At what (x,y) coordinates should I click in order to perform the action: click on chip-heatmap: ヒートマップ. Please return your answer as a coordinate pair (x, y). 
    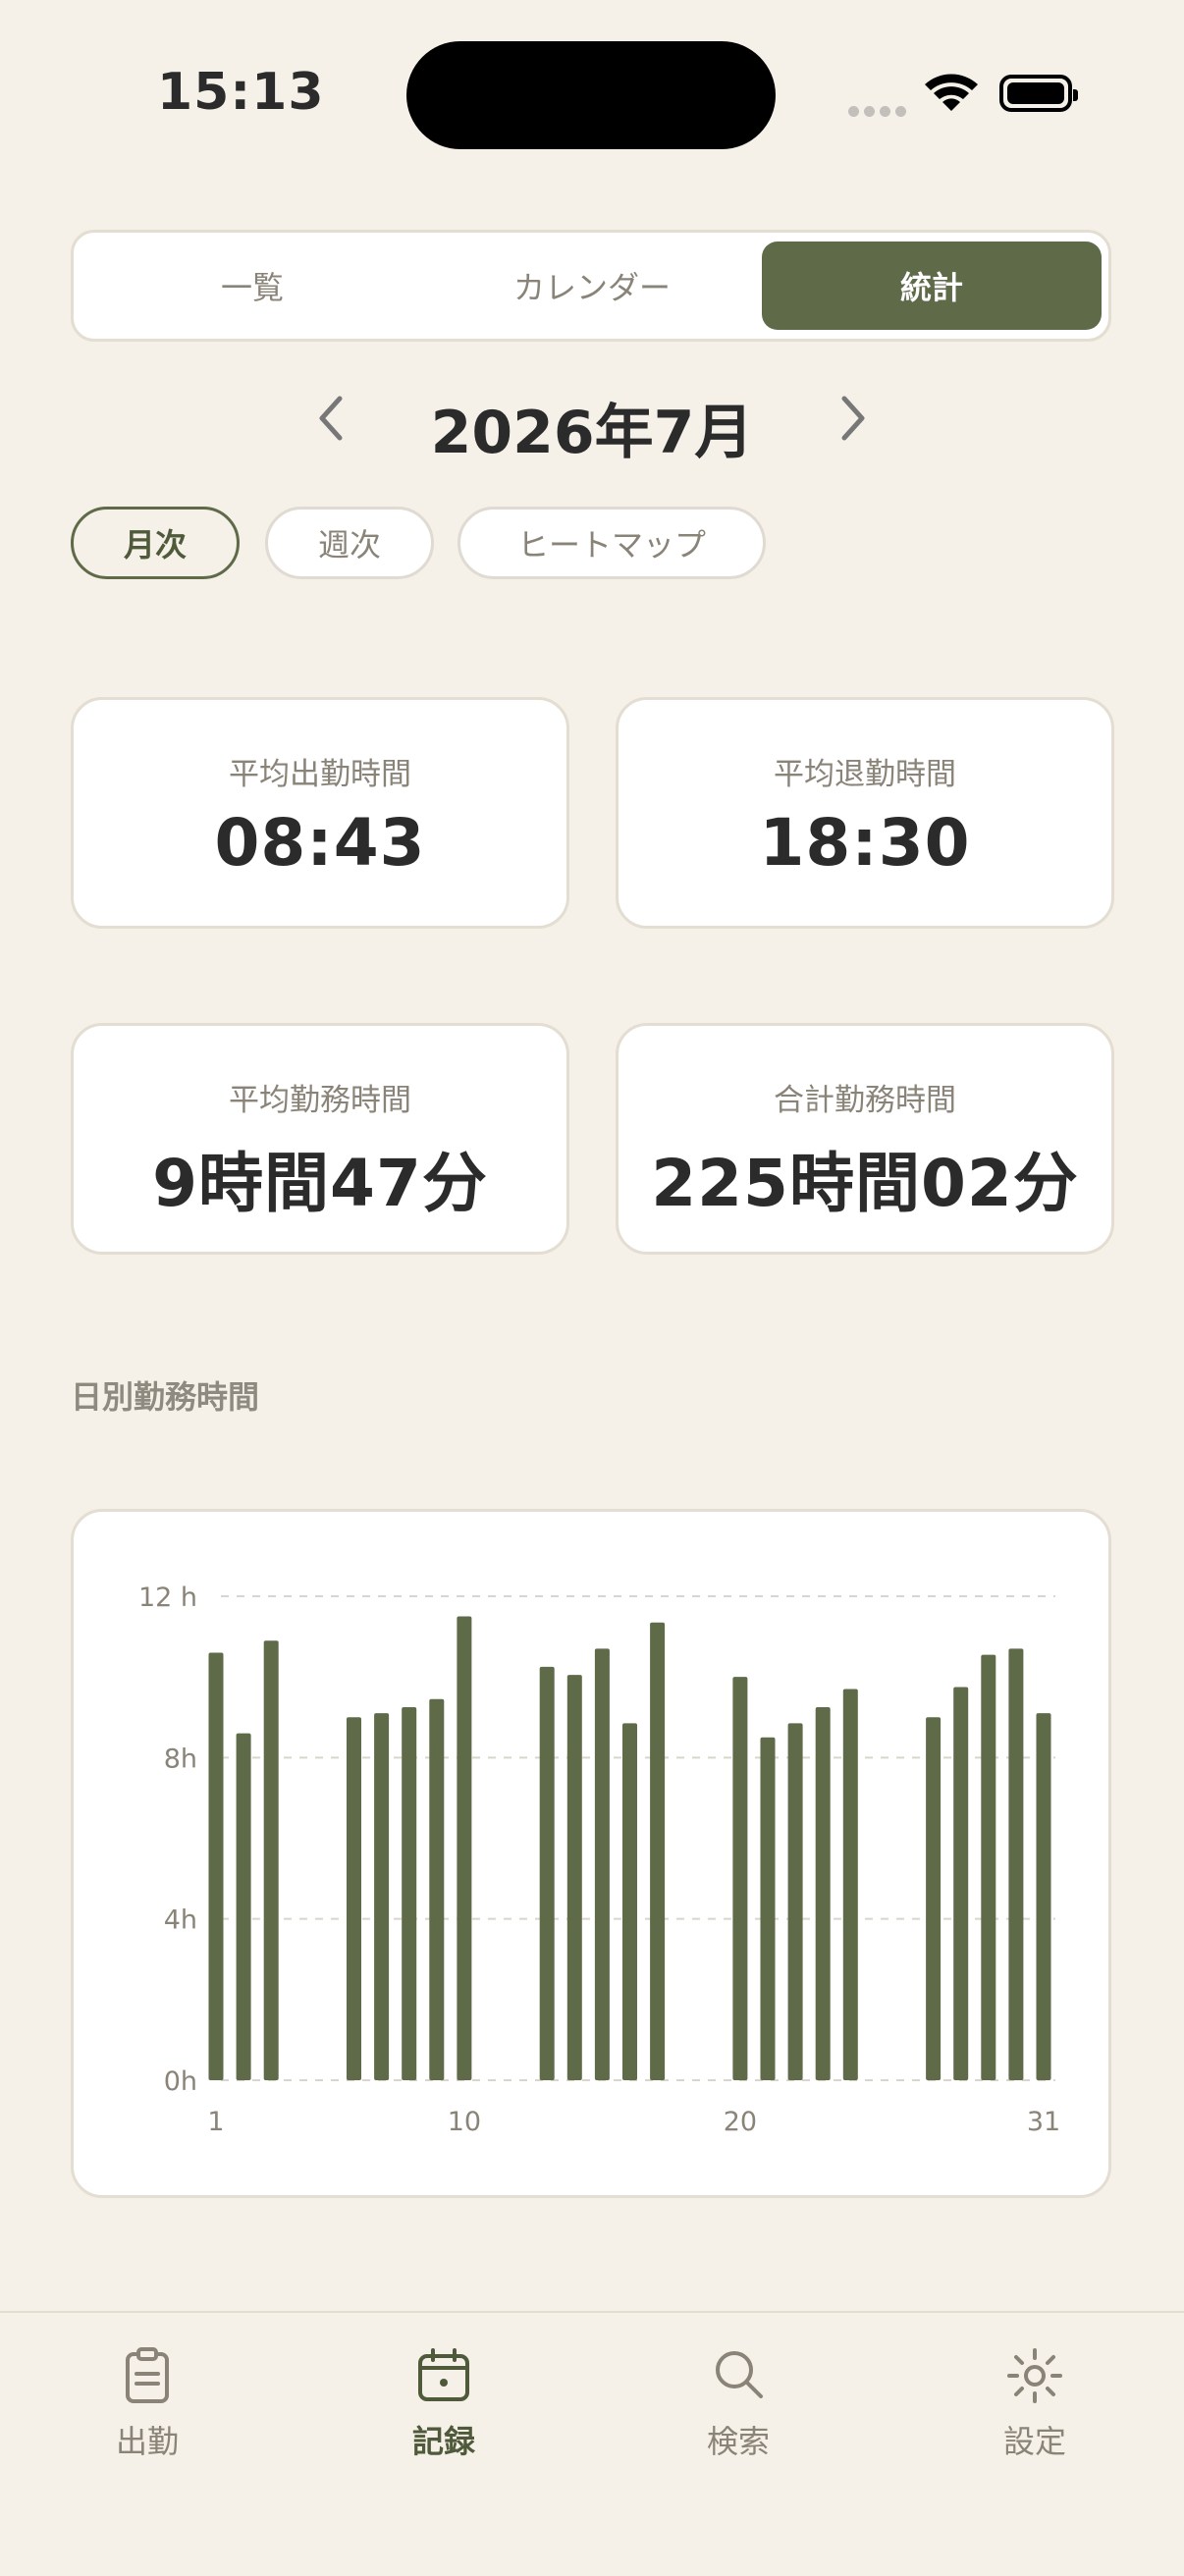
    Looking at the image, I should click on (611, 543).